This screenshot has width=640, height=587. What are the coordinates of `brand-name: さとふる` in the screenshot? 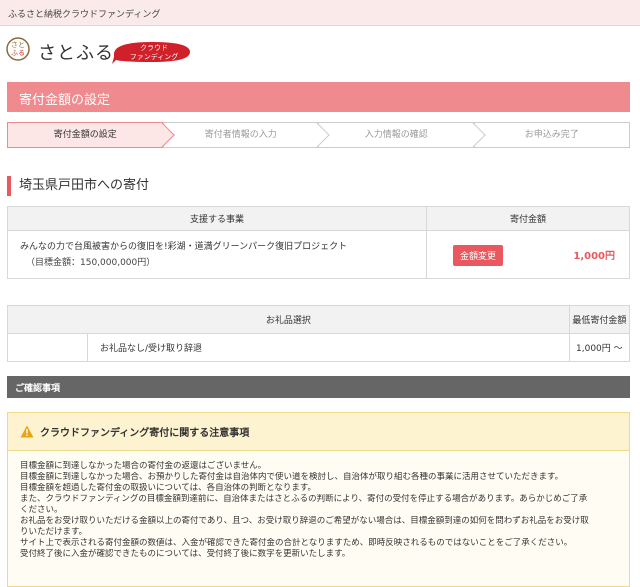 It's located at (76, 52).